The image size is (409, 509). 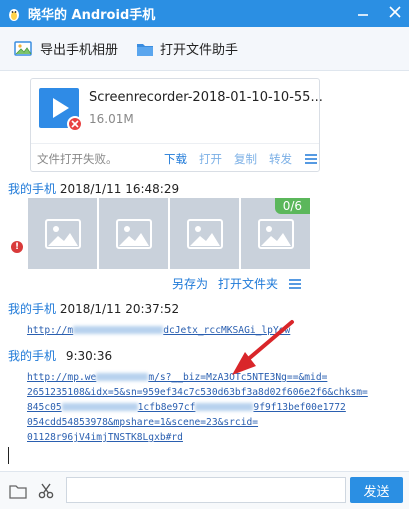 I want to click on message-input, so click(x=206, y=490).